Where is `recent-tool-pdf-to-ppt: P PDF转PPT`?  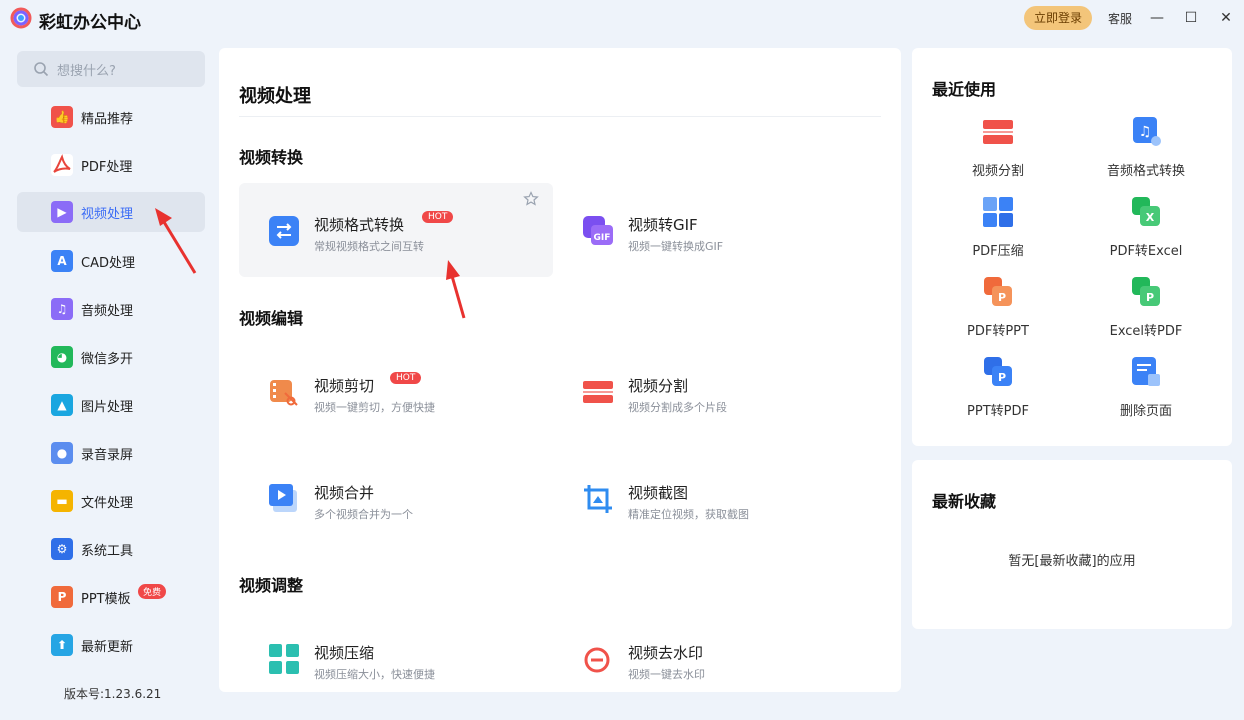 recent-tool-pdf-to-ppt: P PDF转PPT is located at coordinates (998, 311).